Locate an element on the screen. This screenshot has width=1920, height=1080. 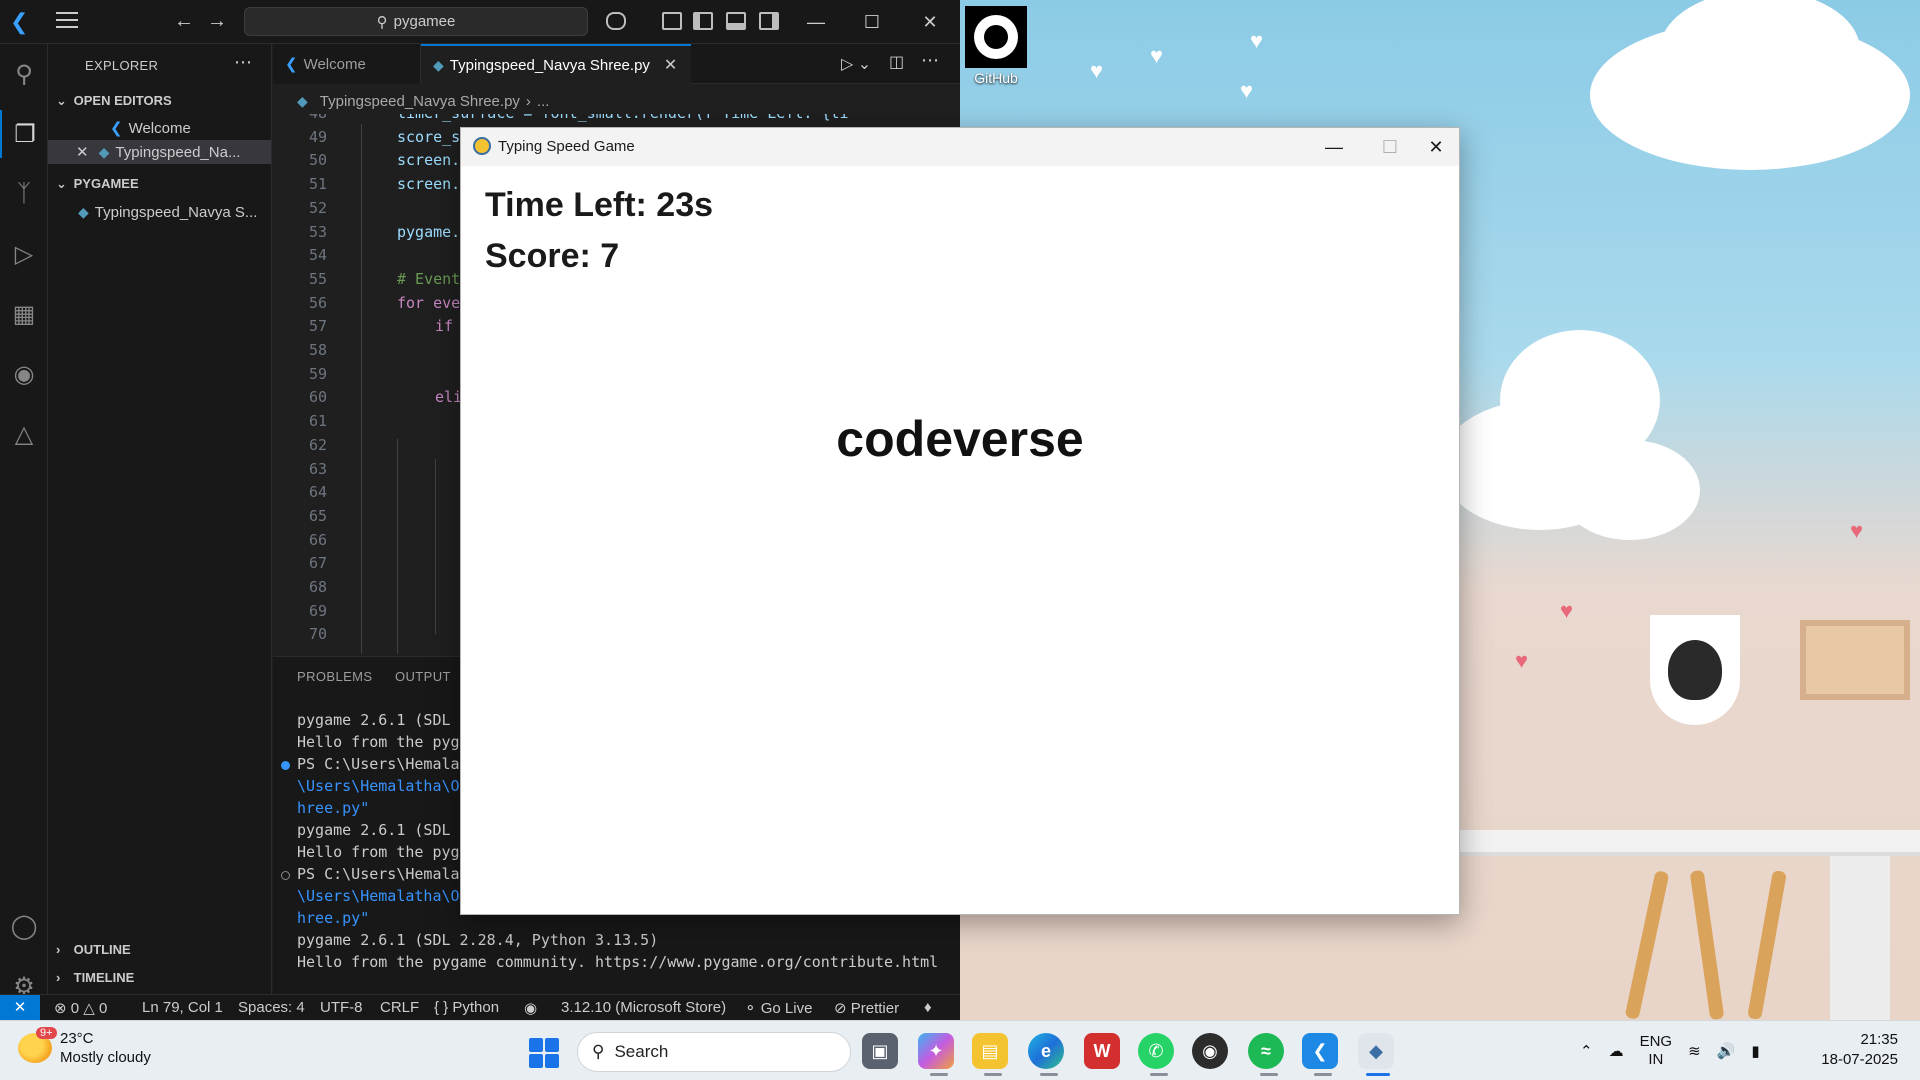
timeline-section: › TIMELINE is located at coordinates (95, 977).